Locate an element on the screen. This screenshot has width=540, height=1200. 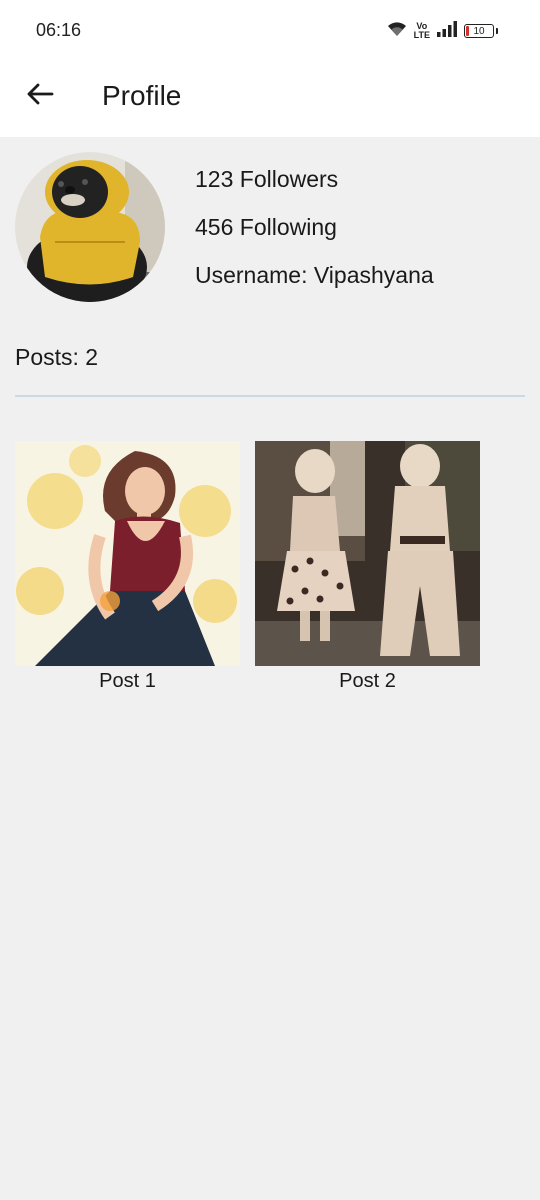
back-button is located at coordinates (40, 96).